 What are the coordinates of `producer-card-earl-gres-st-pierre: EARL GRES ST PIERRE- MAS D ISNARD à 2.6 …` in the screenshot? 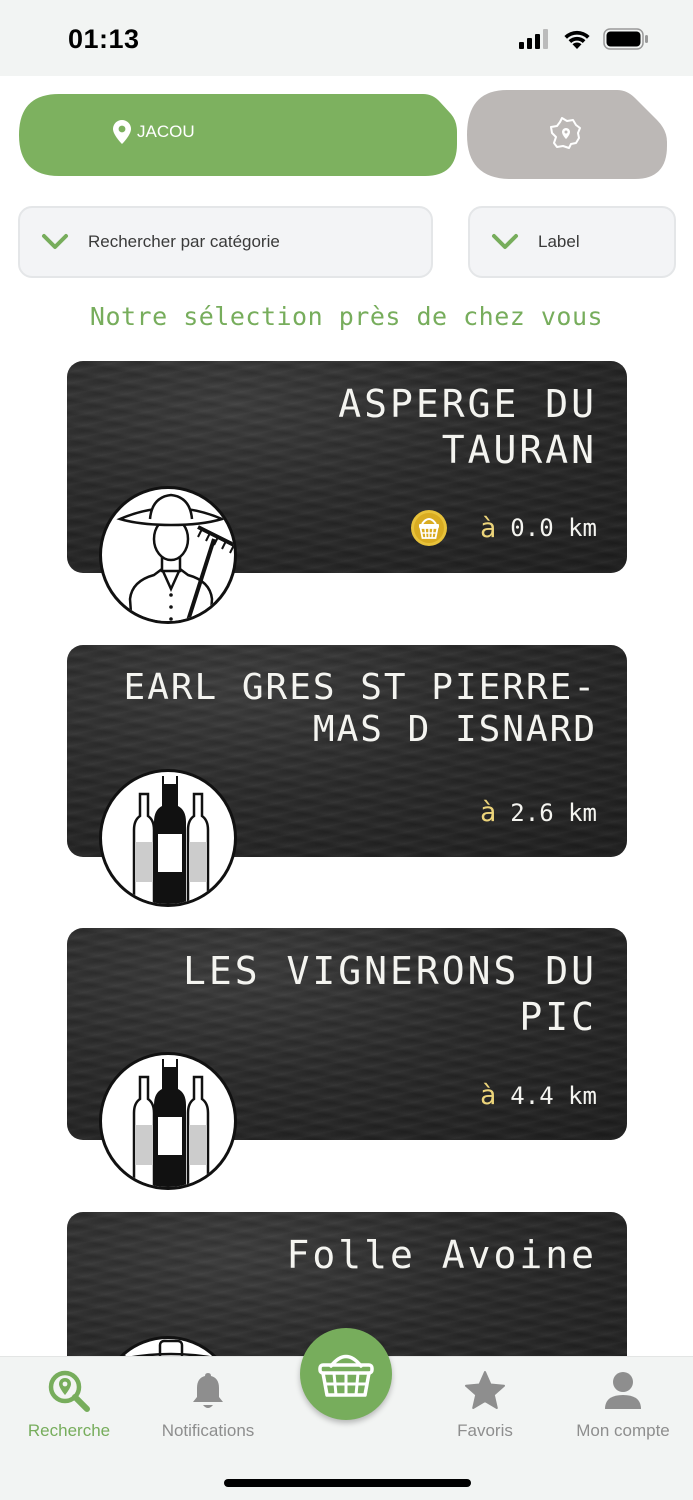 It's located at (347, 776).